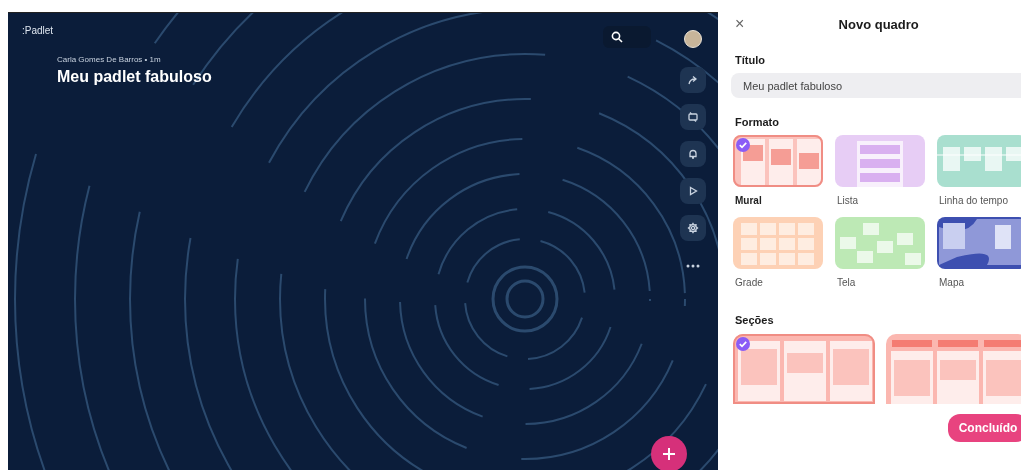 This screenshot has width=1021, height=470. I want to click on add-post-button, so click(669, 453).